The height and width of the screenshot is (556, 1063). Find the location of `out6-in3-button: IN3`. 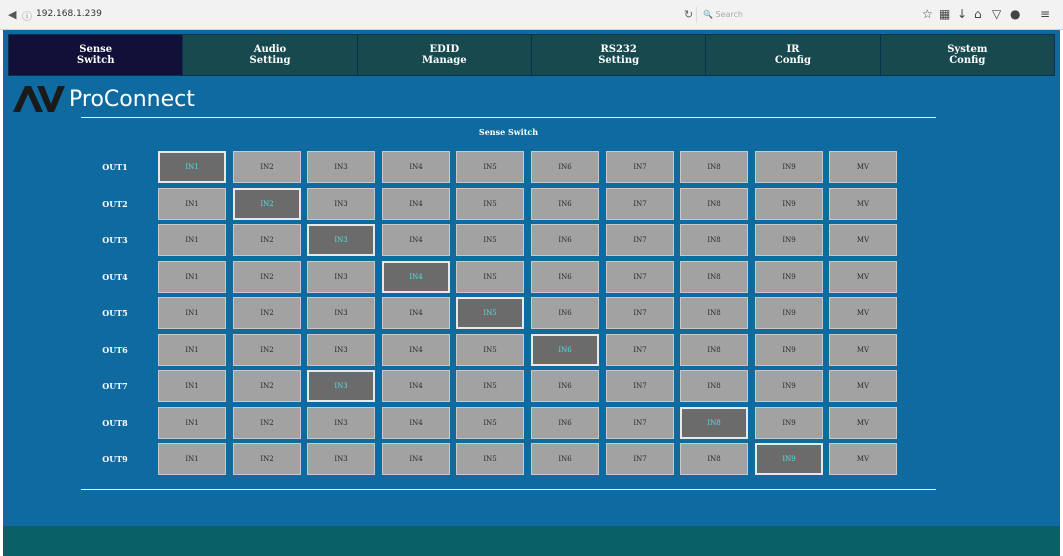

out6-in3-button: IN3 is located at coordinates (341, 350).